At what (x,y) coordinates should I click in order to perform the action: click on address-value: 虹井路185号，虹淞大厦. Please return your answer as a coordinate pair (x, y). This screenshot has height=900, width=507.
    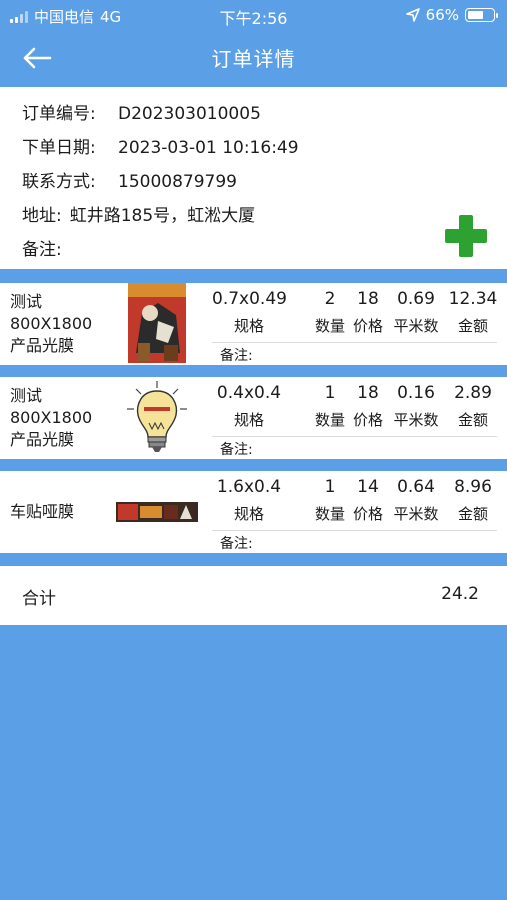
    Looking at the image, I should click on (162, 216).